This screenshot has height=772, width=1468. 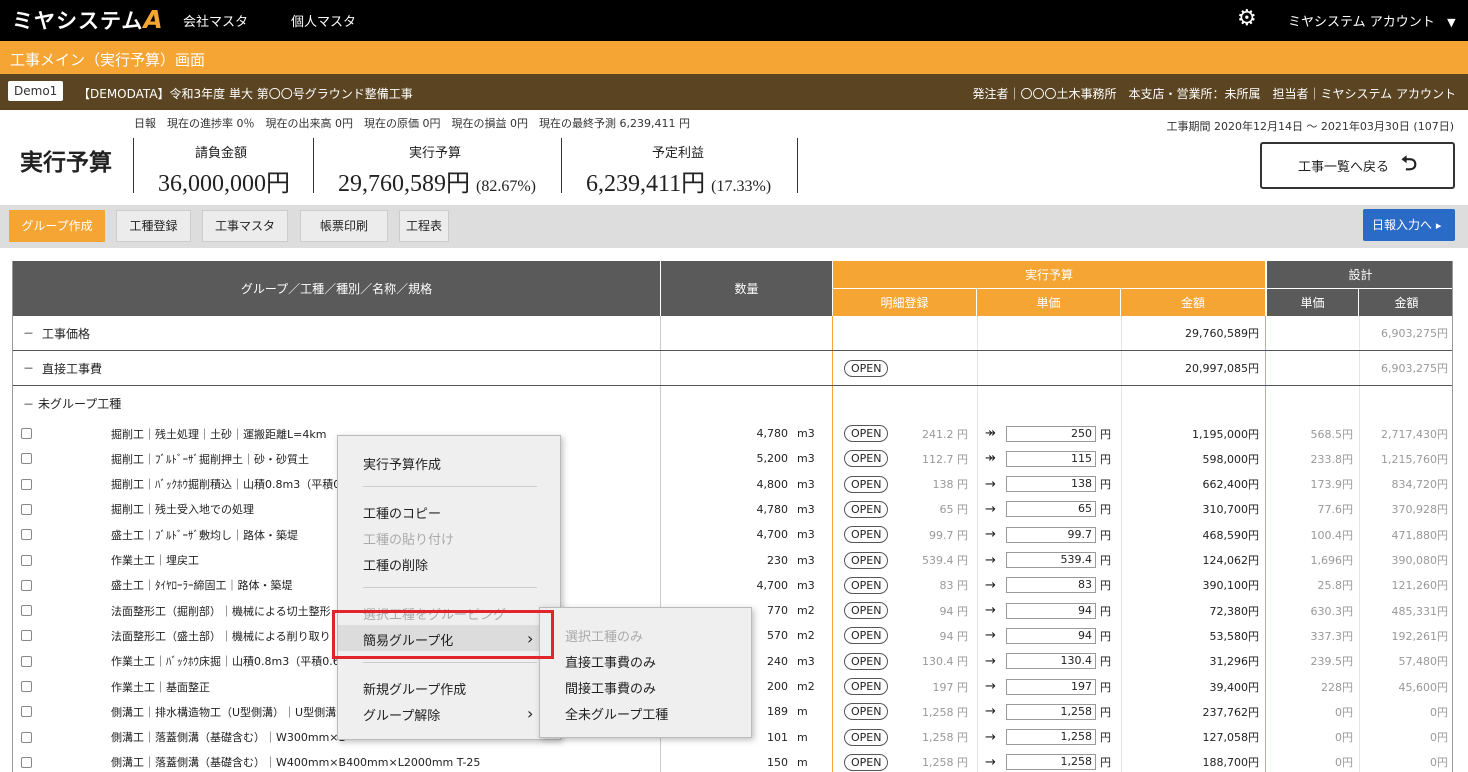 What do you see at coordinates (1051, 484) in the screenshot?
I see `unit-price-input: 138` at bounding box center [1051, 484].